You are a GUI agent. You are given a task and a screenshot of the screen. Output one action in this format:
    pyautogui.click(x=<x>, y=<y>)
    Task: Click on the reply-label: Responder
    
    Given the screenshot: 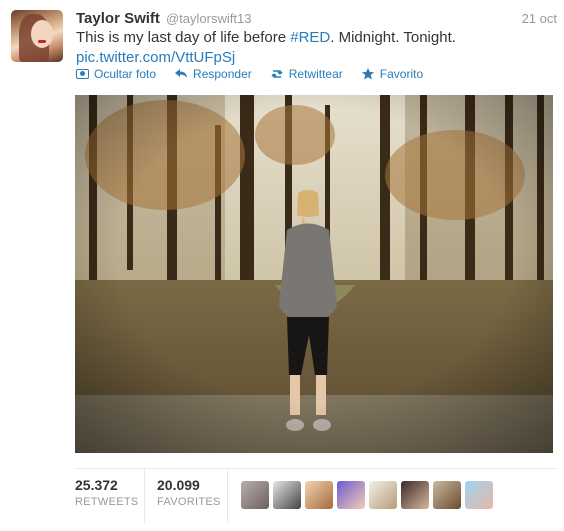 What is the action you would take?
    pyautogui.click(x=222, y=74)
    